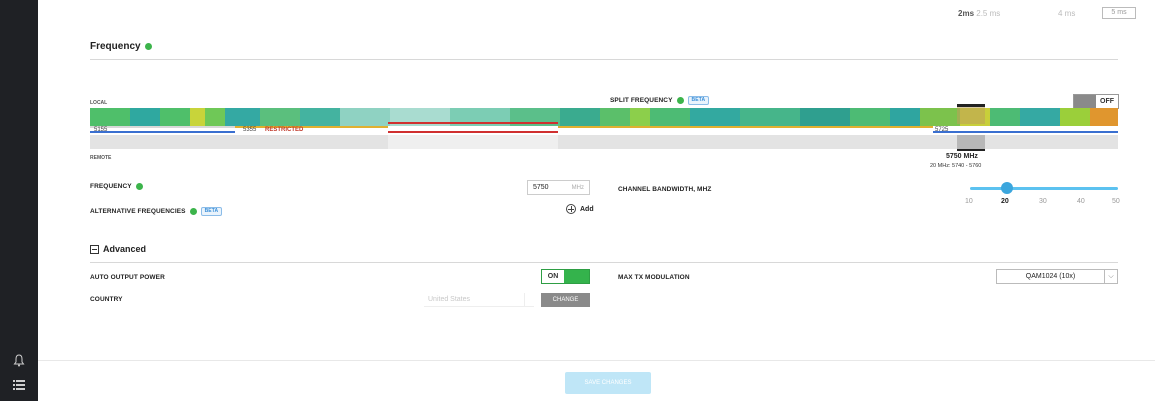 This screenshot has height=401, width=1155. What do you see at coordinates (596, 360) in the screenshot?
I see `footer-divider` at bounding box center [596, 360].